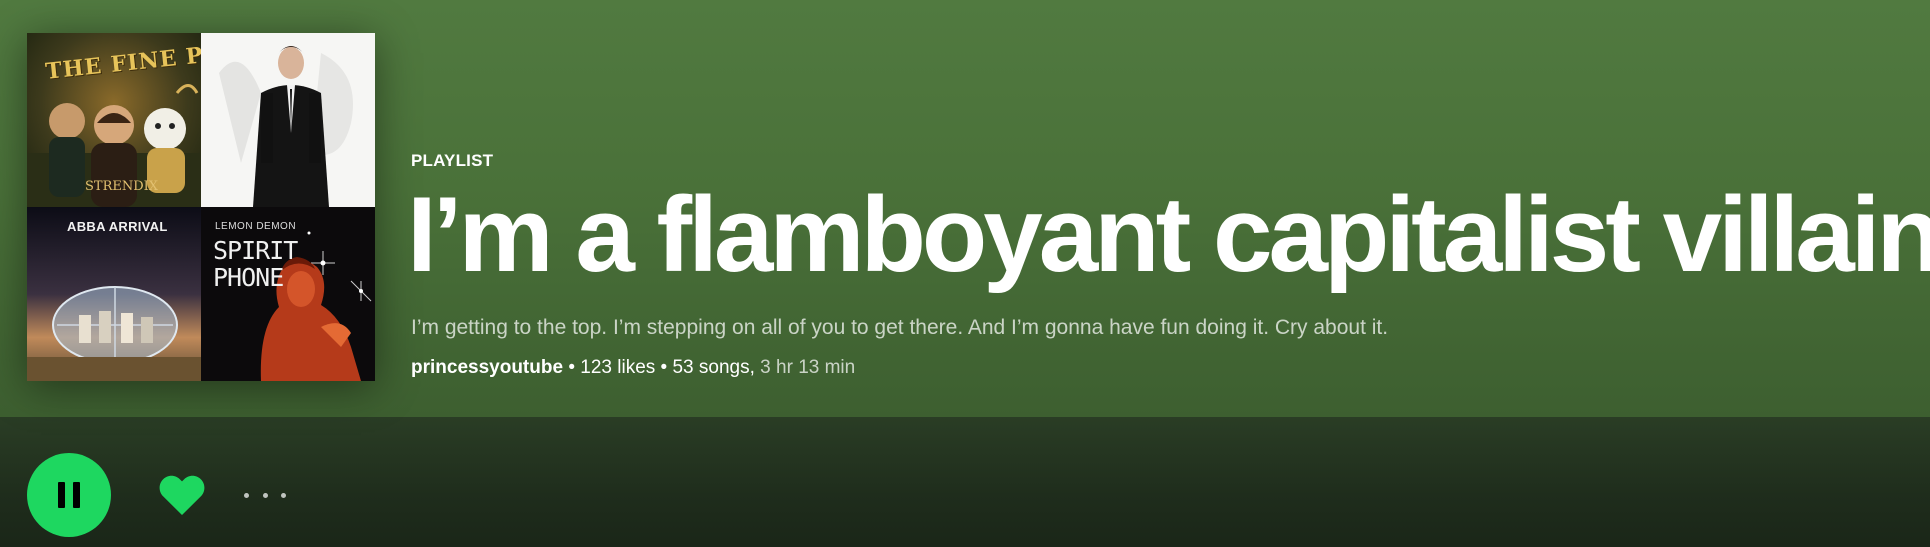  I want to click on cover-tile-subtitle: STRENDIX, so click(122, 186).